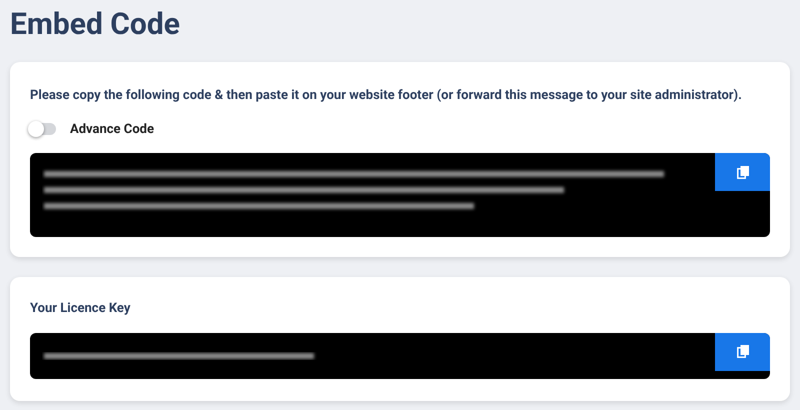 The width and height of the screenshot is (800, 410). Describe the element at coordinates (386, 96) in the screenshot. I see `instruction-text: Please copy the following code & then paste it on your website footer (or forward this message to your site administrator).` at that location.